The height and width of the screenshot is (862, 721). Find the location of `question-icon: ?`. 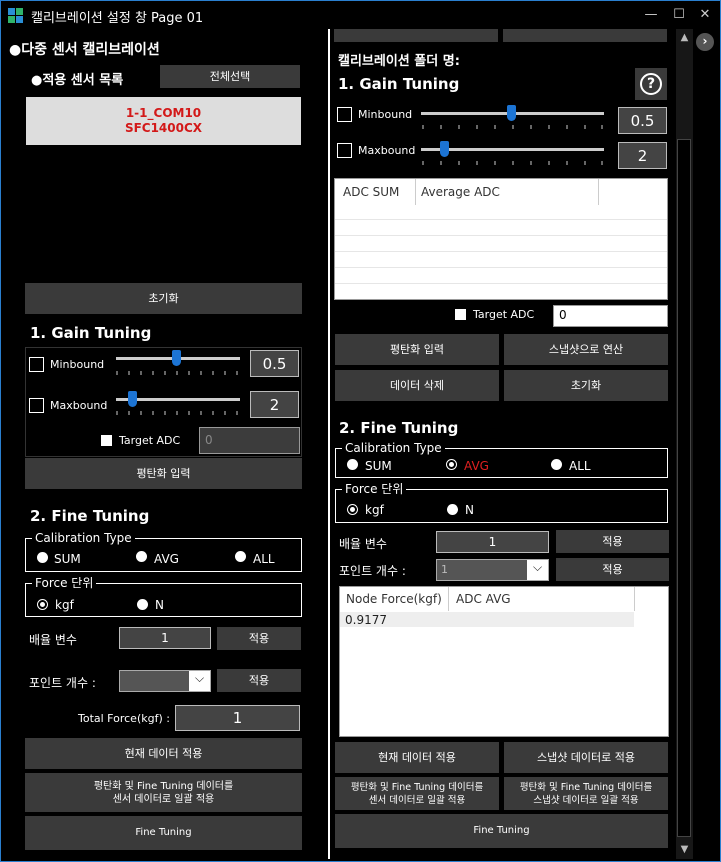

question-icon: ? is located at coordinates (651, 84).